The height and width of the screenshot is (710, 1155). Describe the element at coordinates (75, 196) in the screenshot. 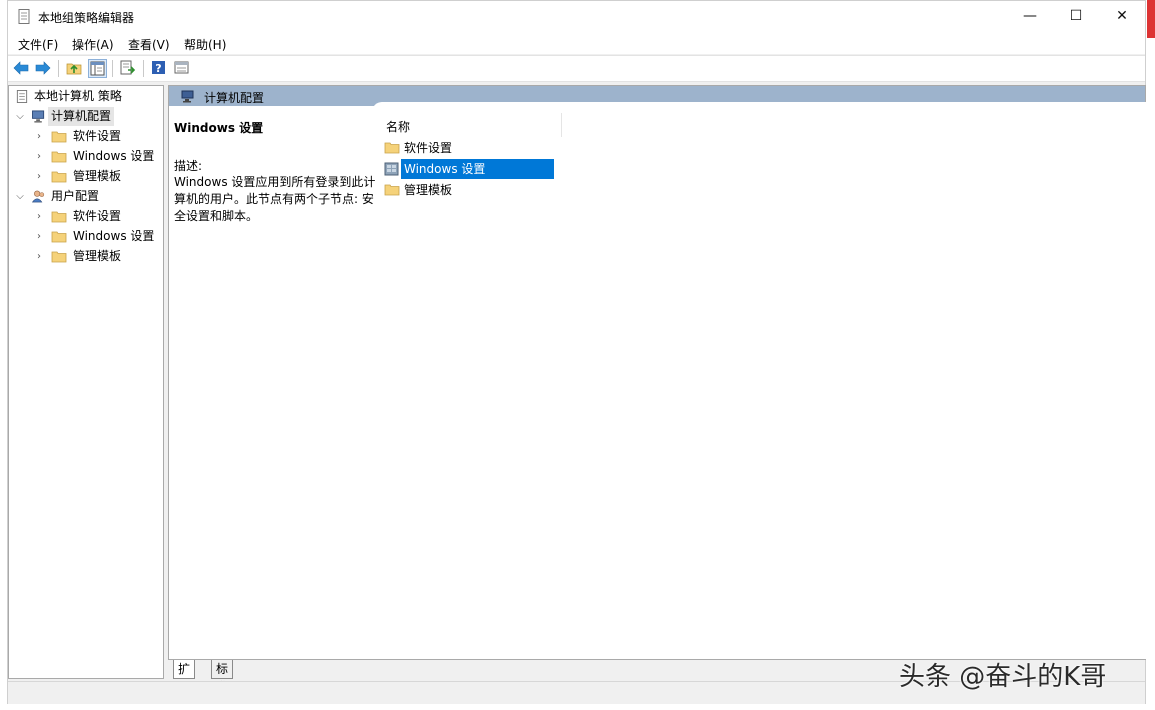

I see `tree-label: 用户配置` at that location.